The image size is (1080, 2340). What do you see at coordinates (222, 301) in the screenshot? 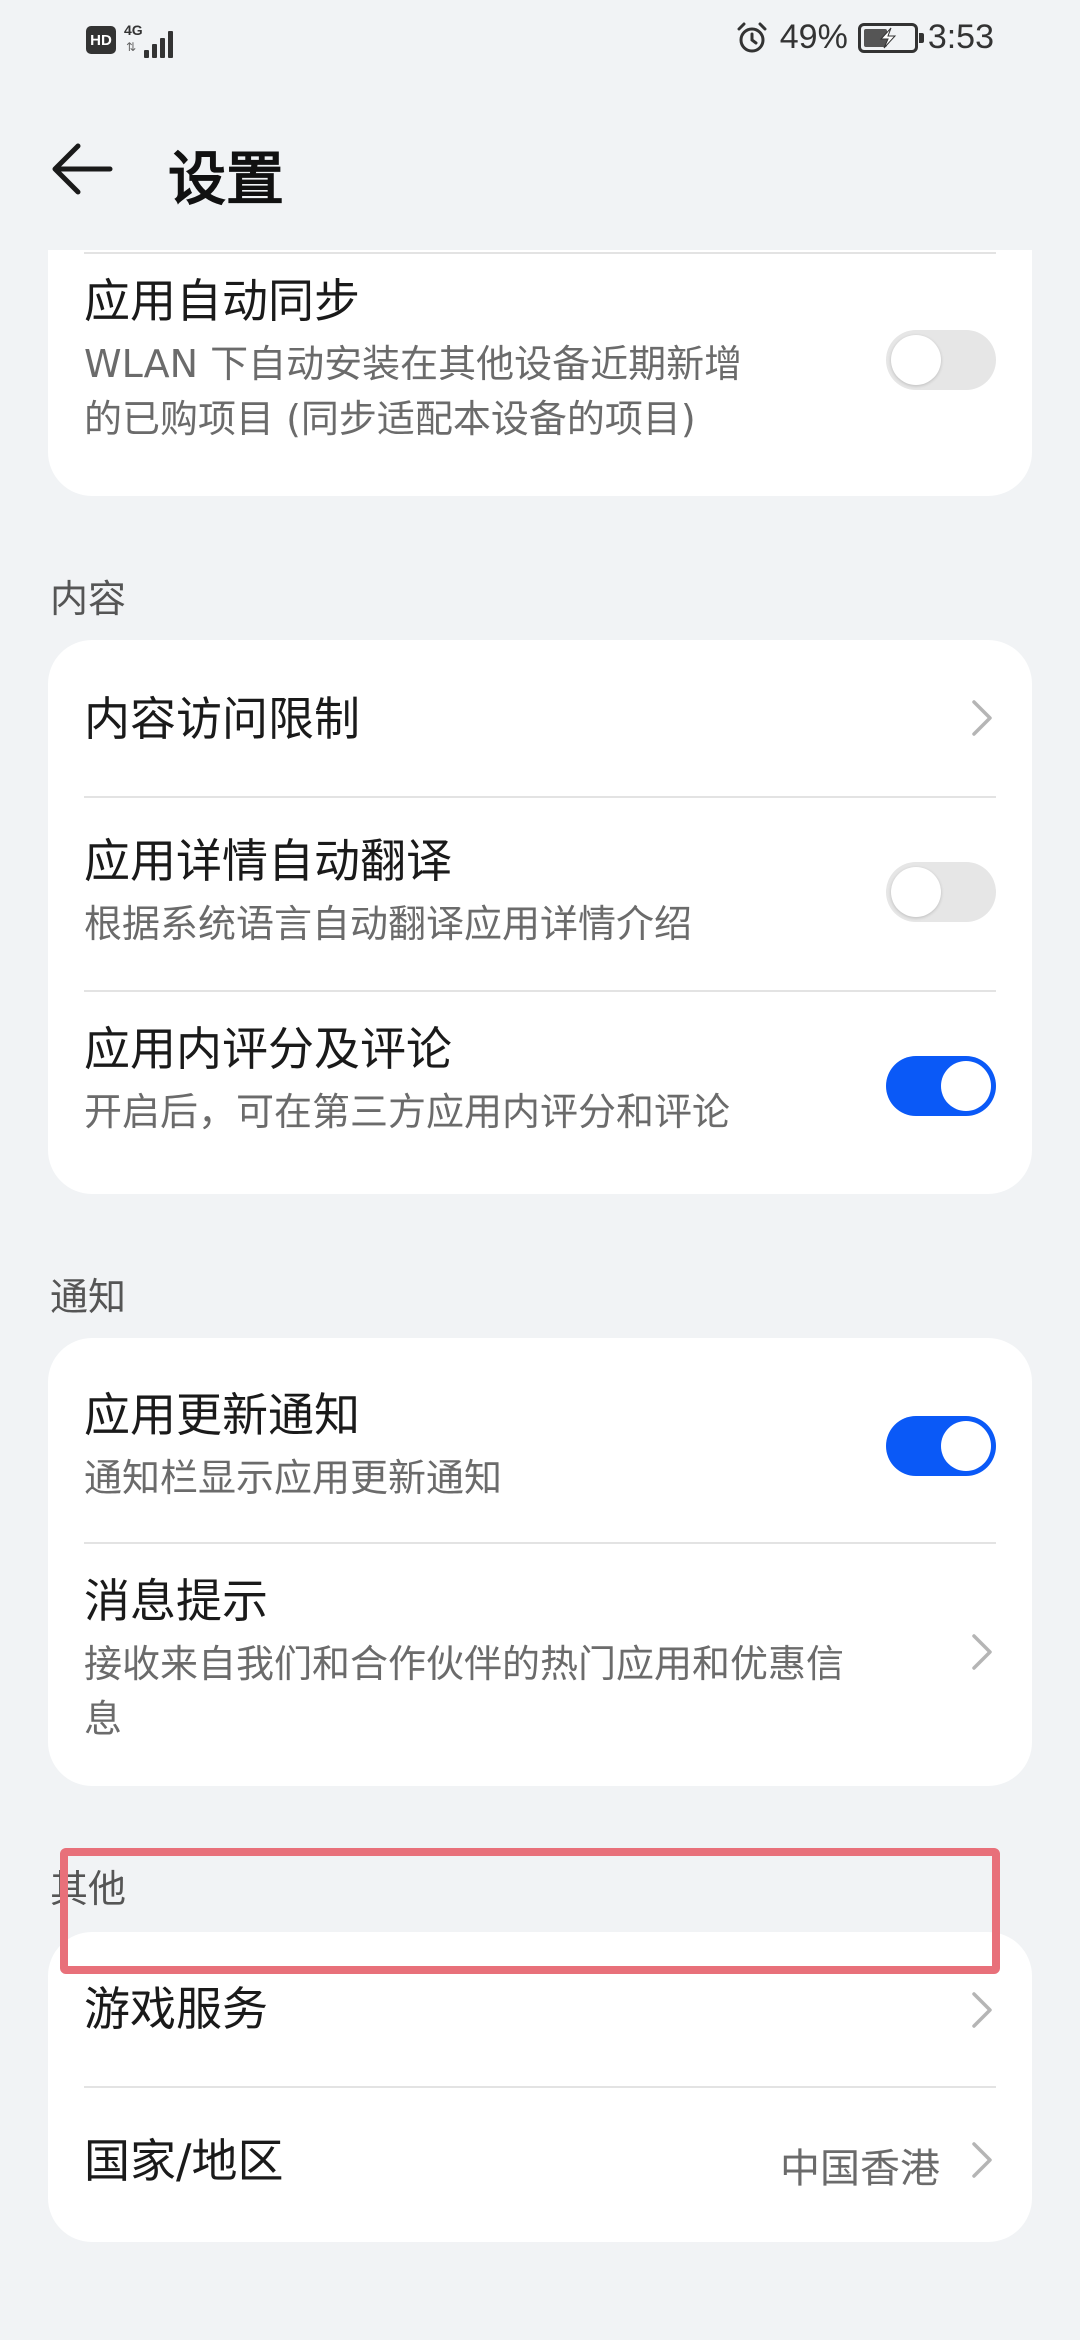
I see `auto-sync-title: 应用自动同步` at bounding box center [222, 301].